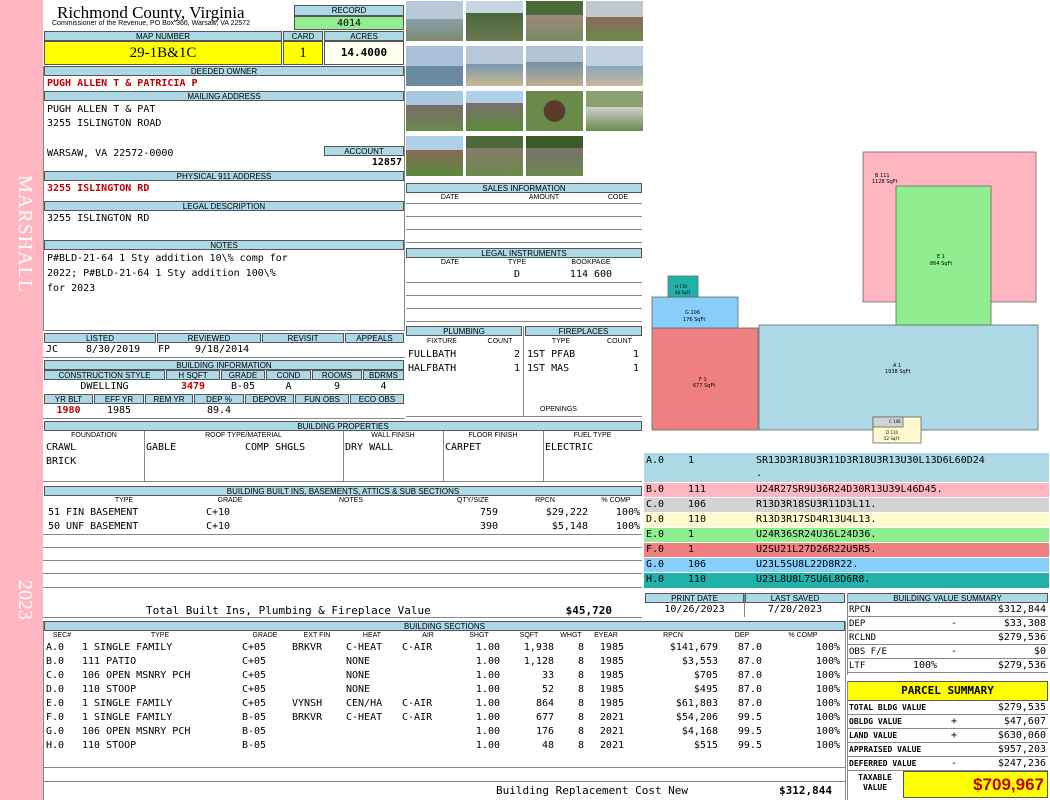  What do you see at coordinates (104, 123) in the screenshot?
I see `mail-street: 3255 ISLINGTON ROAD` at bounding box center [104, 123].